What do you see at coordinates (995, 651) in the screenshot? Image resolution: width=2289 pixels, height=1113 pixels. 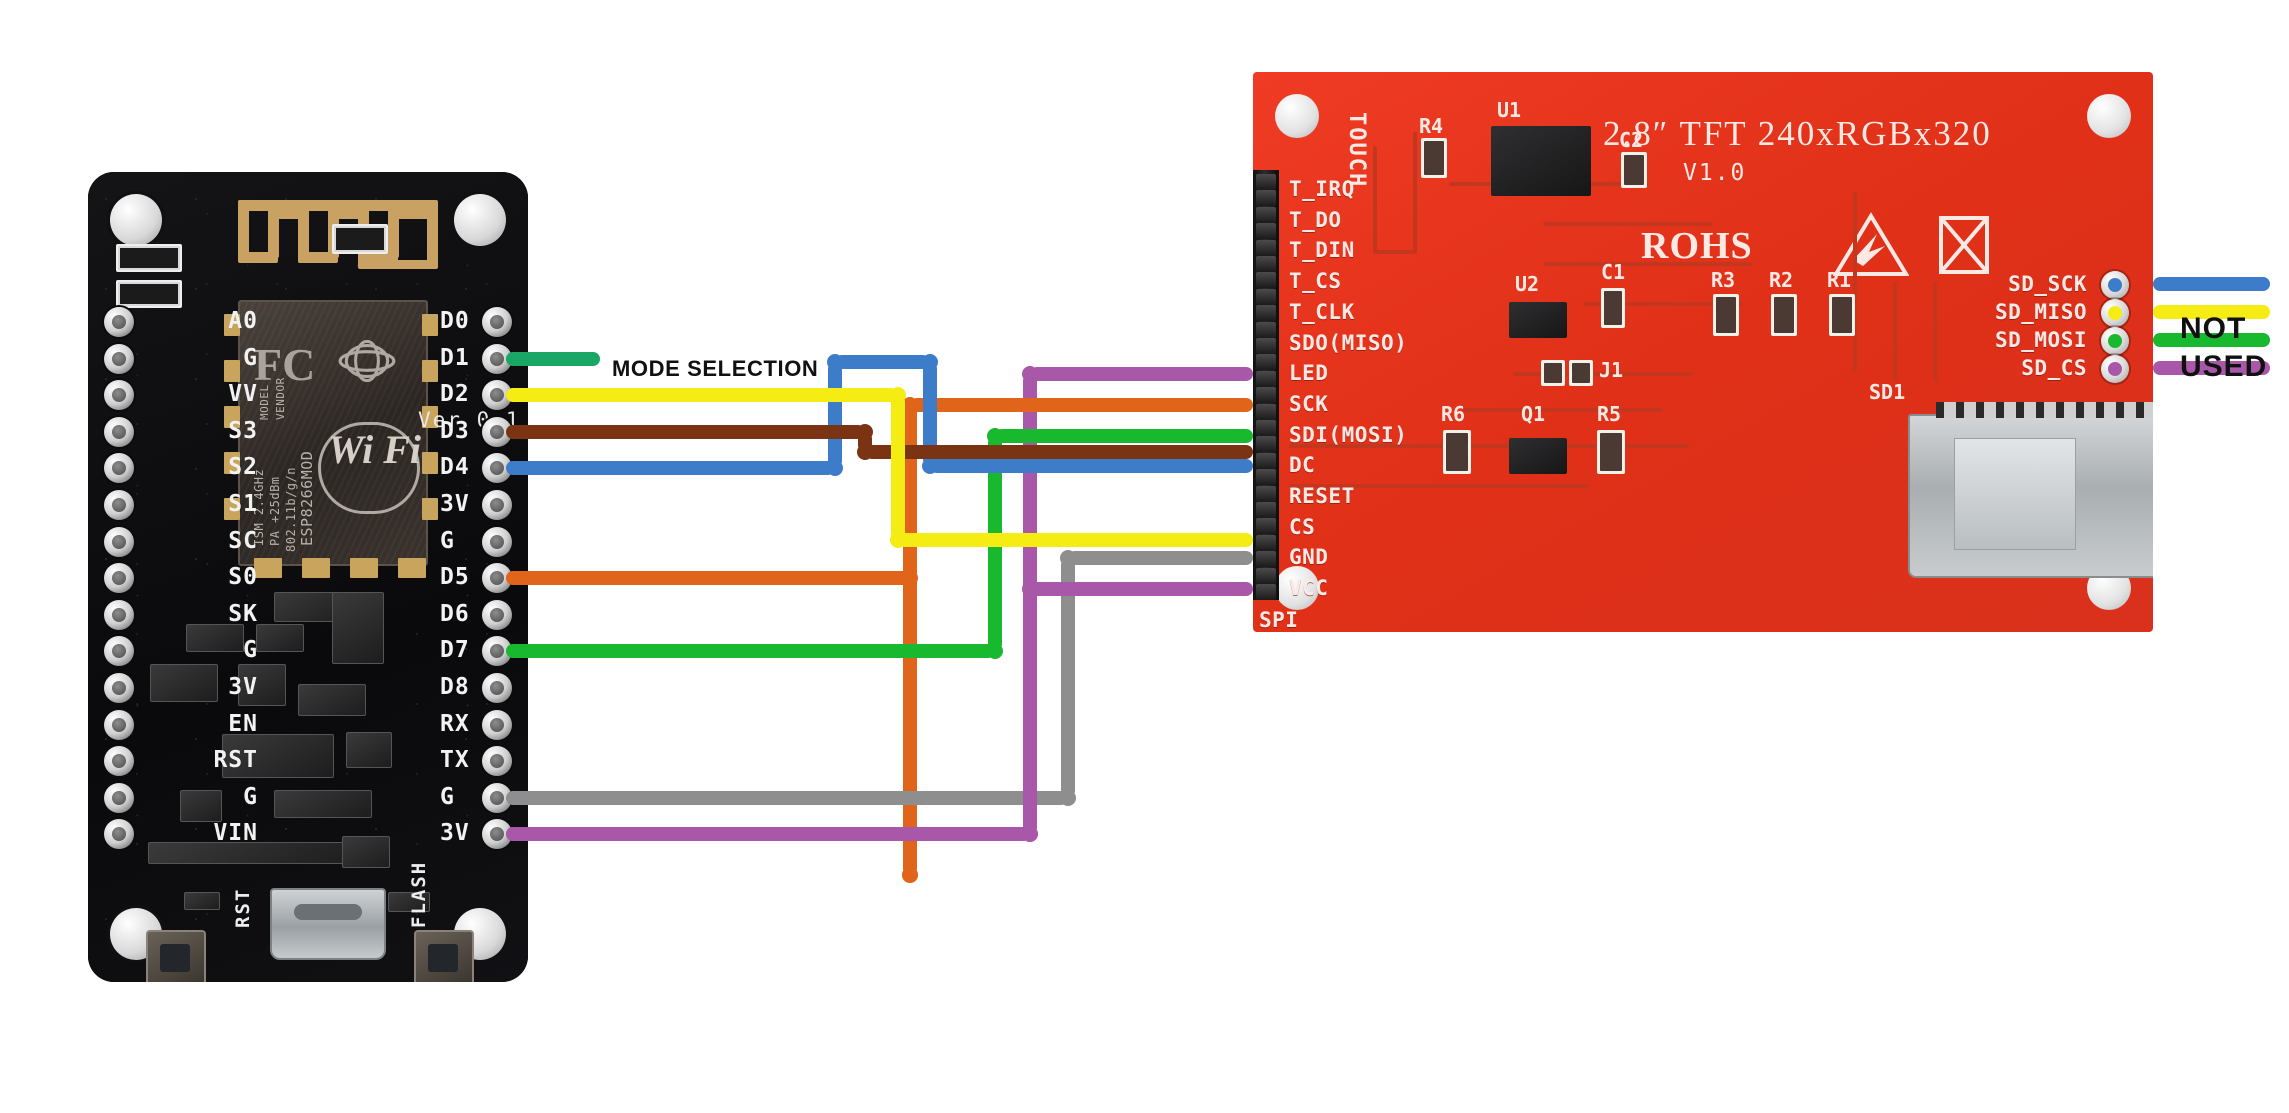 I see `wire-d7-sdi-mosi-bend` at bounding box center [995, 651].